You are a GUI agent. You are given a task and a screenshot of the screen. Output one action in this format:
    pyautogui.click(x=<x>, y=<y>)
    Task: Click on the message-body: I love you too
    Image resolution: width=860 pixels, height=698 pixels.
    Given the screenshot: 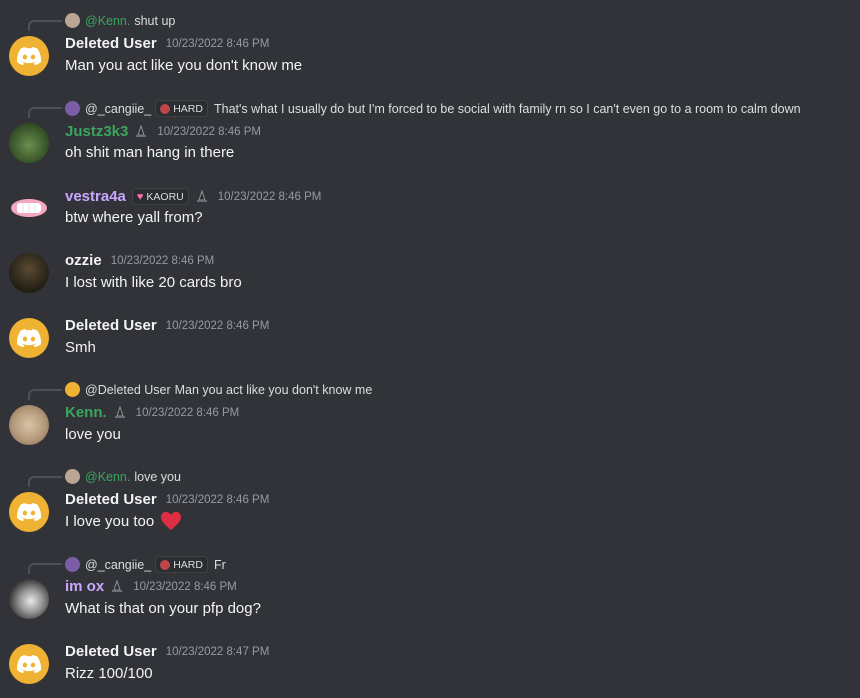 What is the action you would take?
    pyautogui.click(x=123, y=521)
    